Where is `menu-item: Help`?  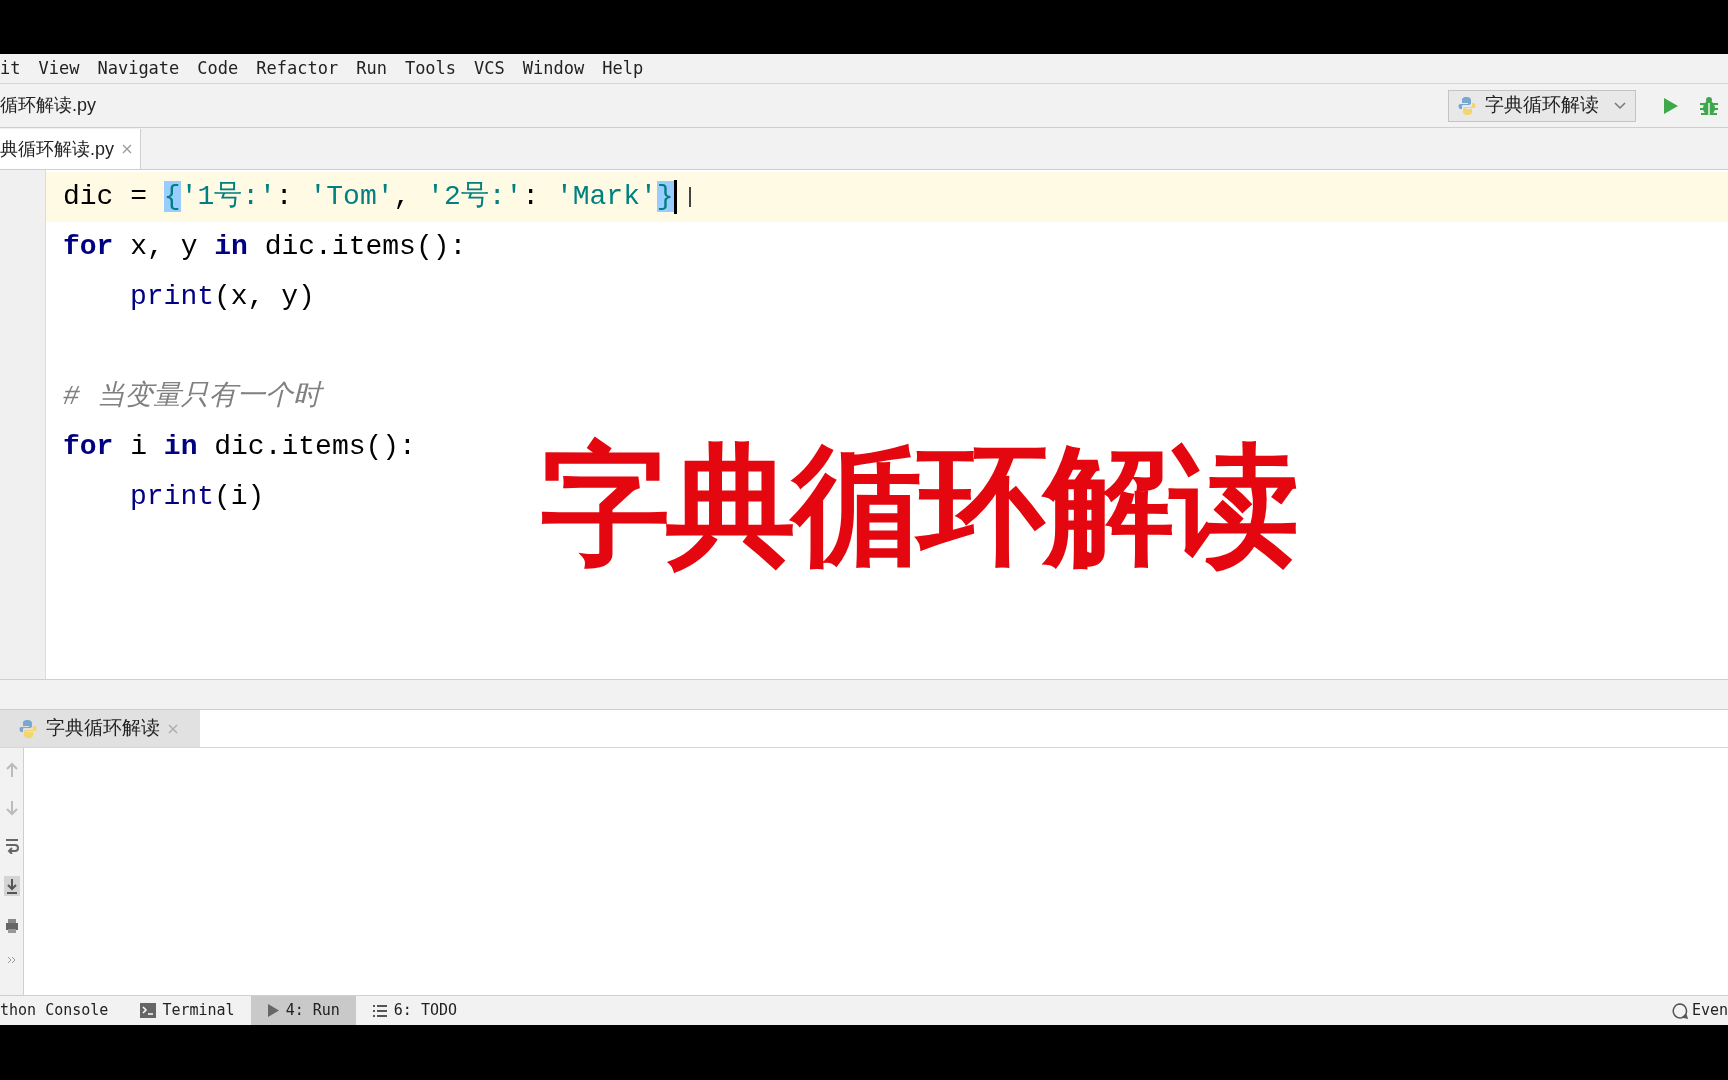
menu-item: Help is located at coordinates (623, 68).